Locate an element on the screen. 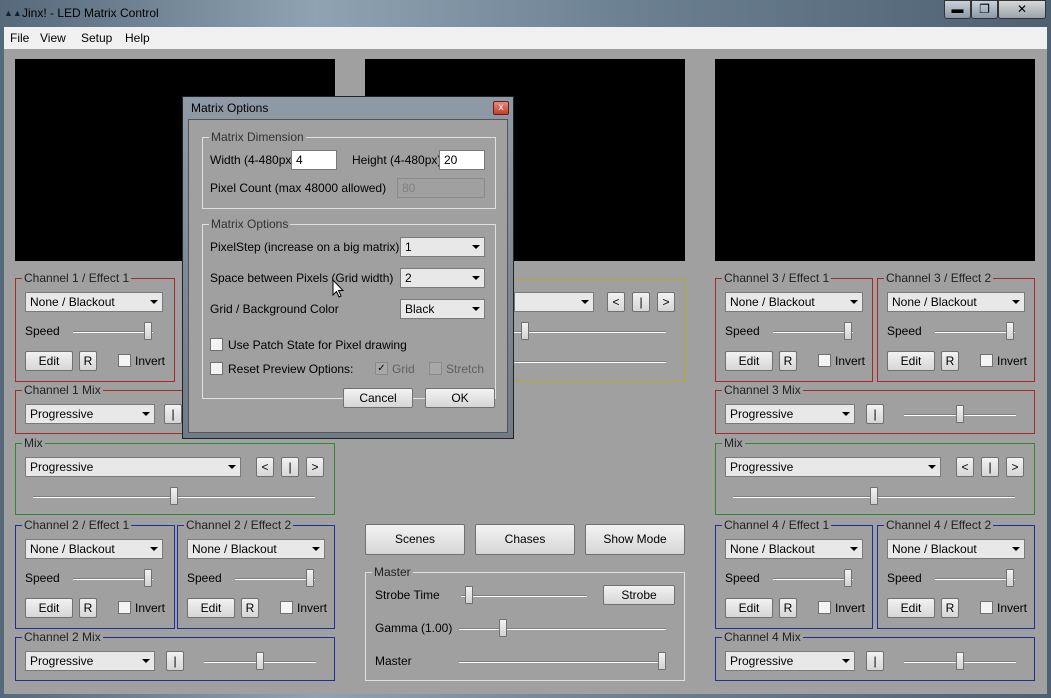 The height and width of the screenshot is (698, 1051). patch-state-checkbox is located at coordinates (216, 344).